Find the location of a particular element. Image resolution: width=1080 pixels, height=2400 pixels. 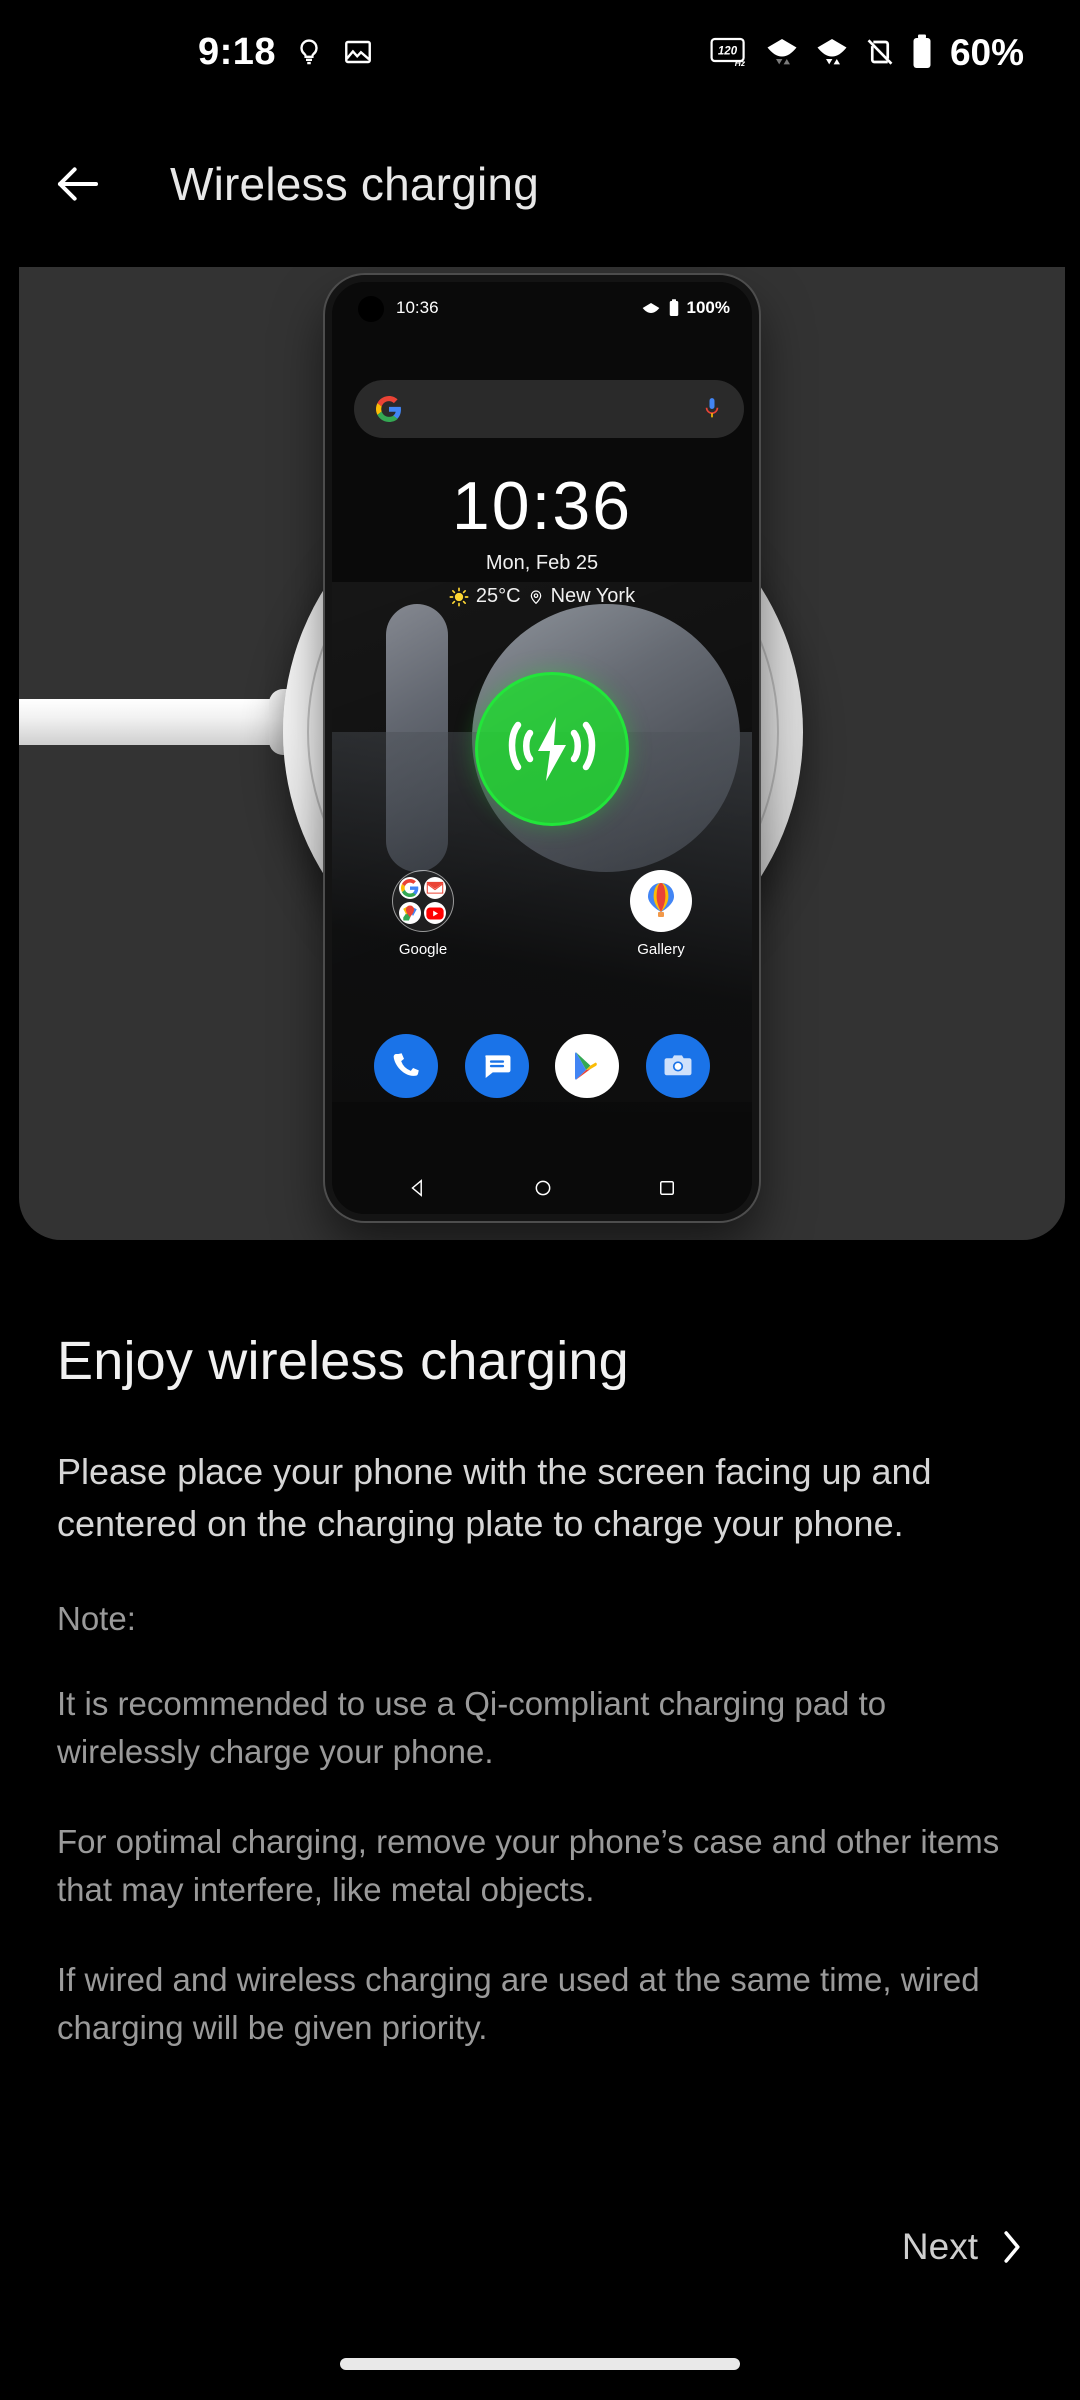

sun-icon is located at coordinates (459, 597).